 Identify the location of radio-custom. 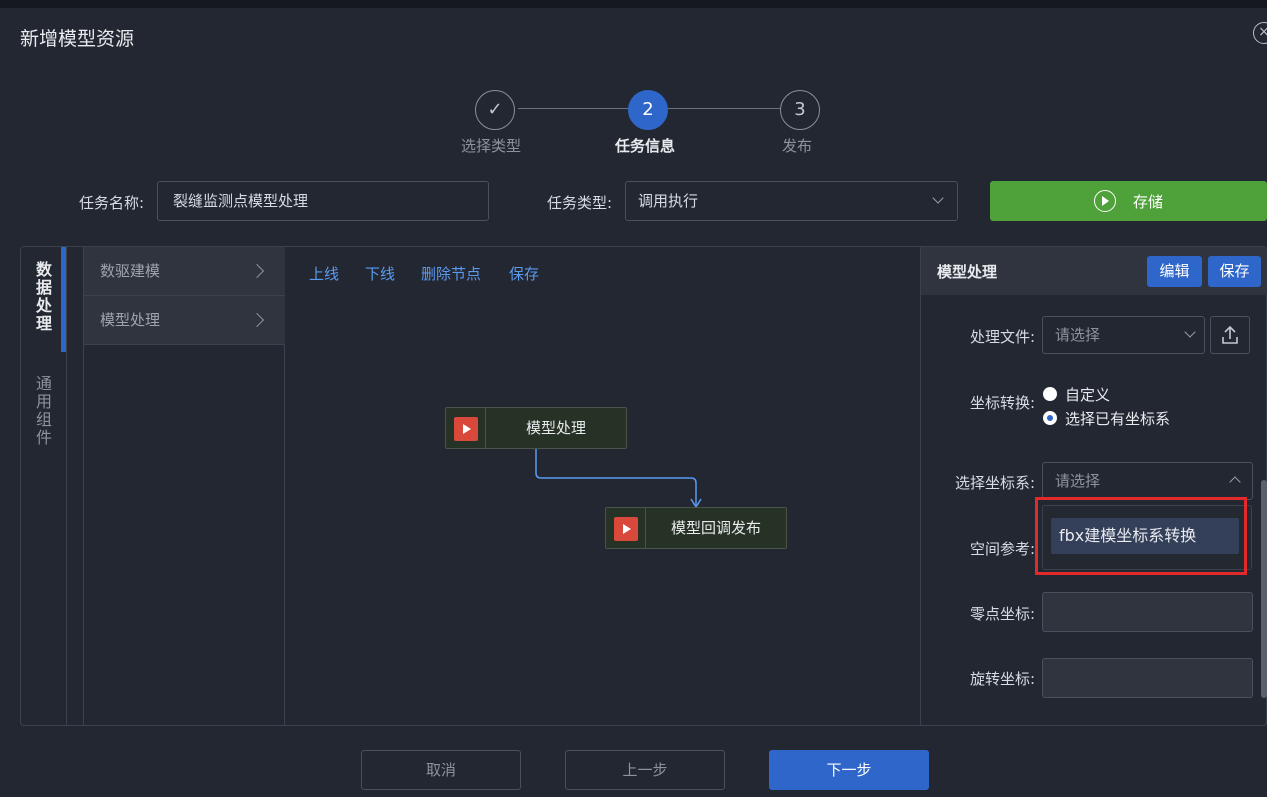
(1050, 394).